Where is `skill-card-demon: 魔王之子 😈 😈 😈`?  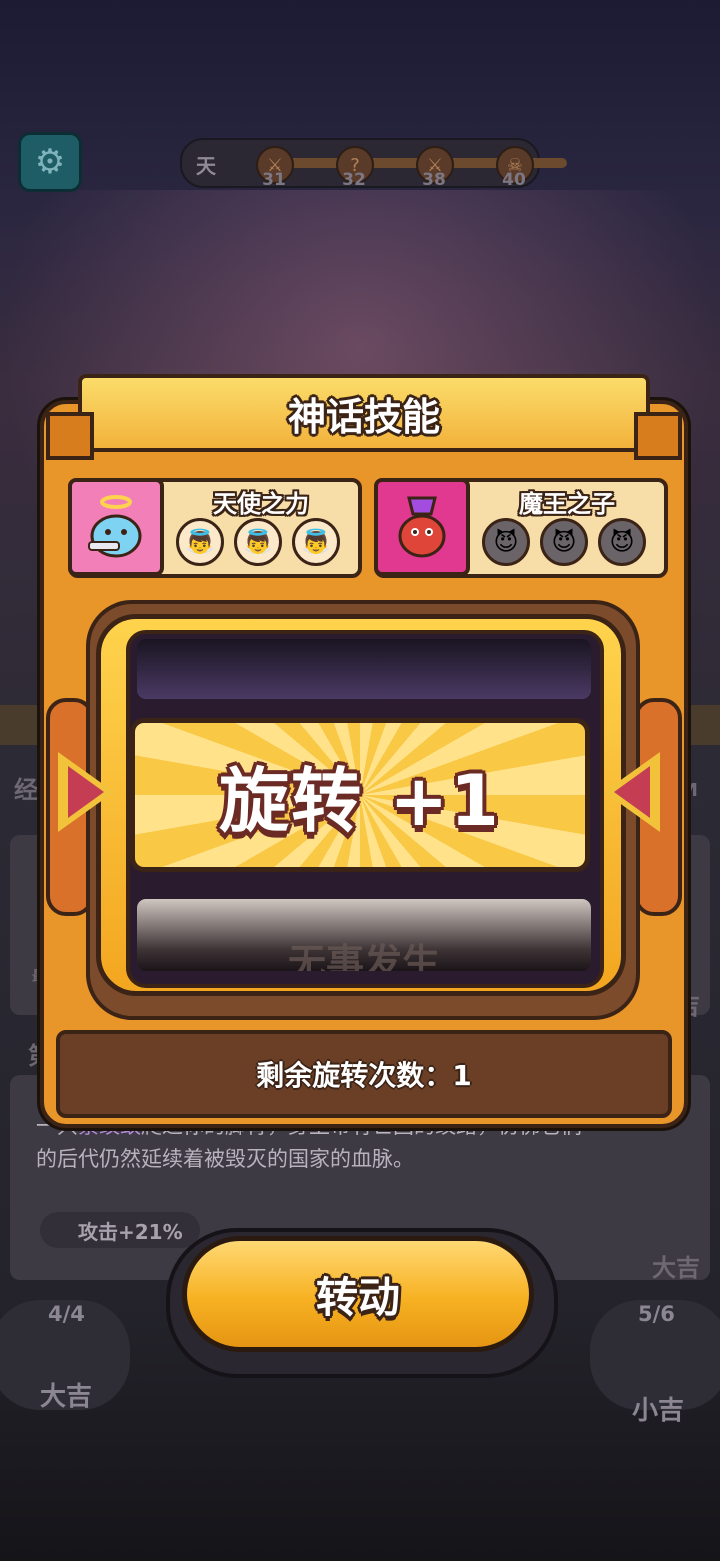
skill-card-demon: 魔王之子 😈 😈 😈 is located at coordinates (521, 528).